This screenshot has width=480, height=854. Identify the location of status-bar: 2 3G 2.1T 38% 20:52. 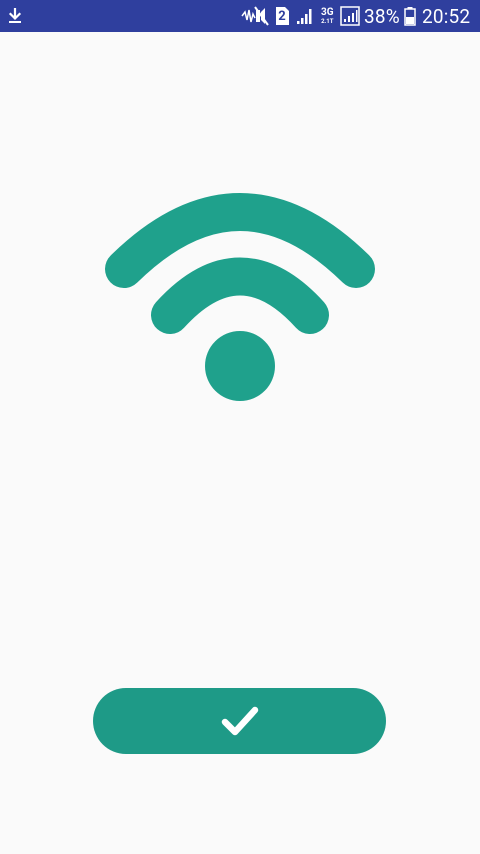
(240, 16).